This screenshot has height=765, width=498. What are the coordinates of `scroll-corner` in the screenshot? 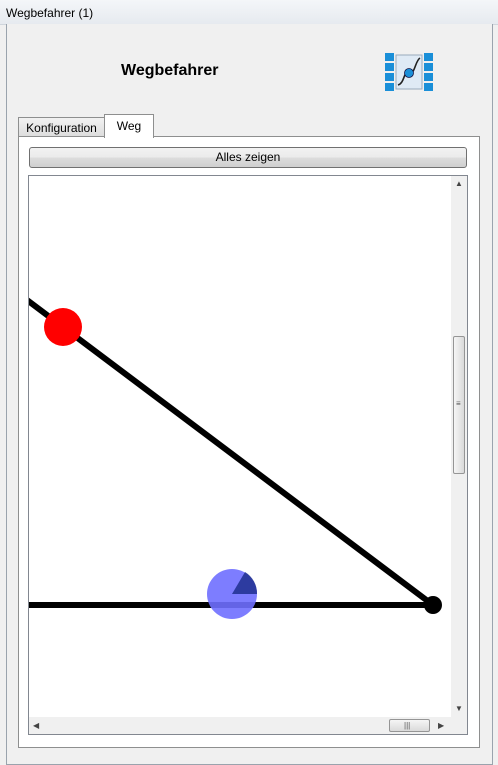 It's located at (459, 725).